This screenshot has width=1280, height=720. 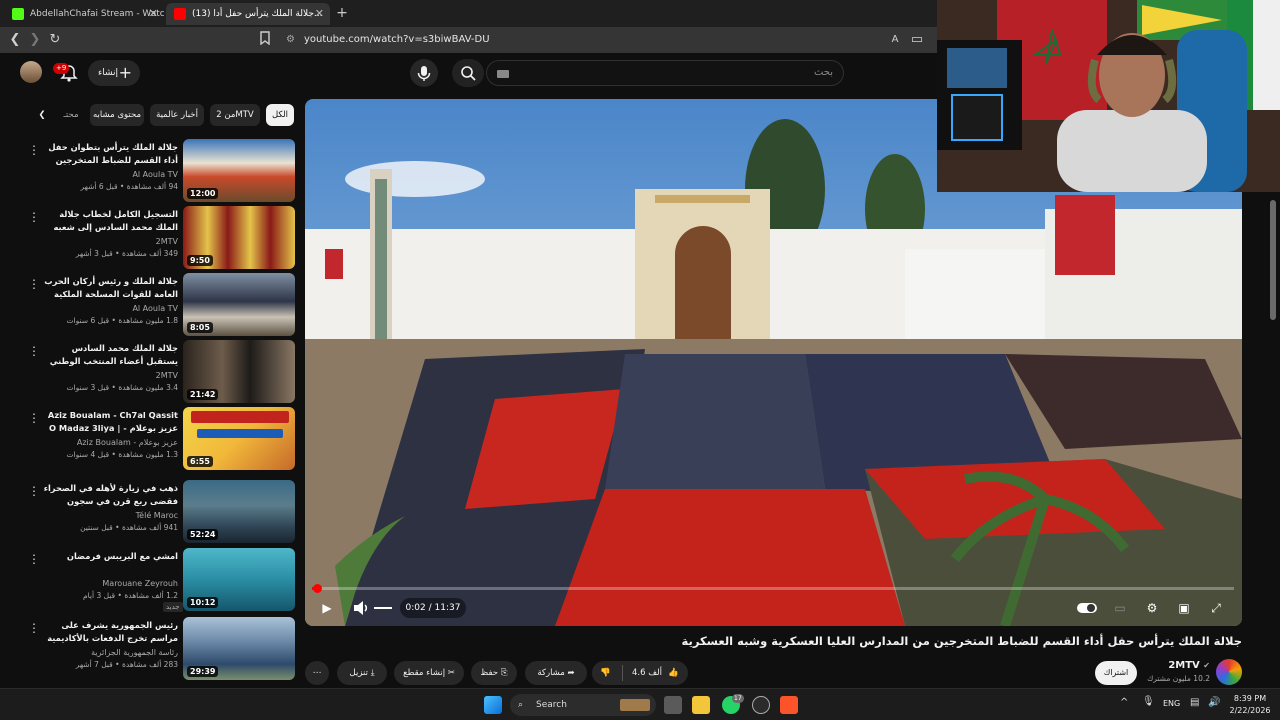 What do you see at coordinates (1273, 260) in the screenshot?
I see `page-scrollbar` at bounding box center [1273, 260].